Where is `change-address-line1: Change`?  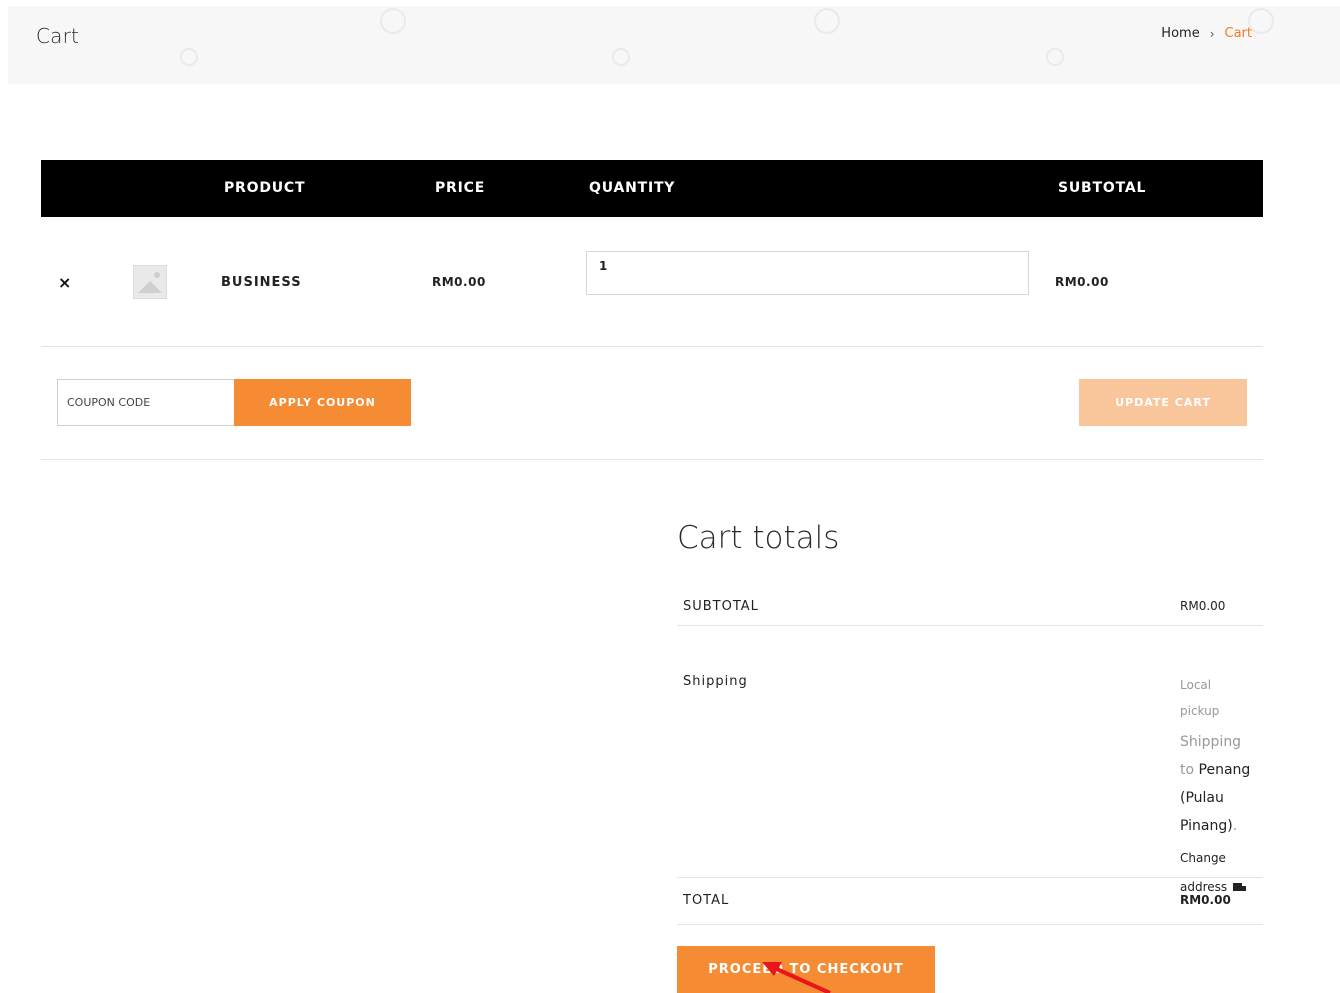
change-address-line1: Change is located at coordinates (1203, 858).